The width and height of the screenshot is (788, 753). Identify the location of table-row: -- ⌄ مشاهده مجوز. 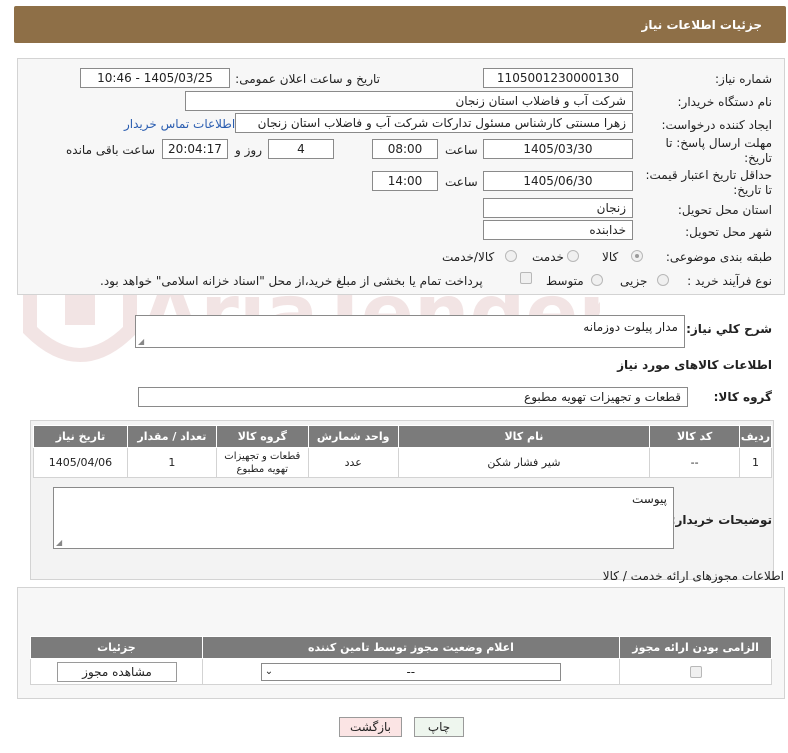
(401, 671).